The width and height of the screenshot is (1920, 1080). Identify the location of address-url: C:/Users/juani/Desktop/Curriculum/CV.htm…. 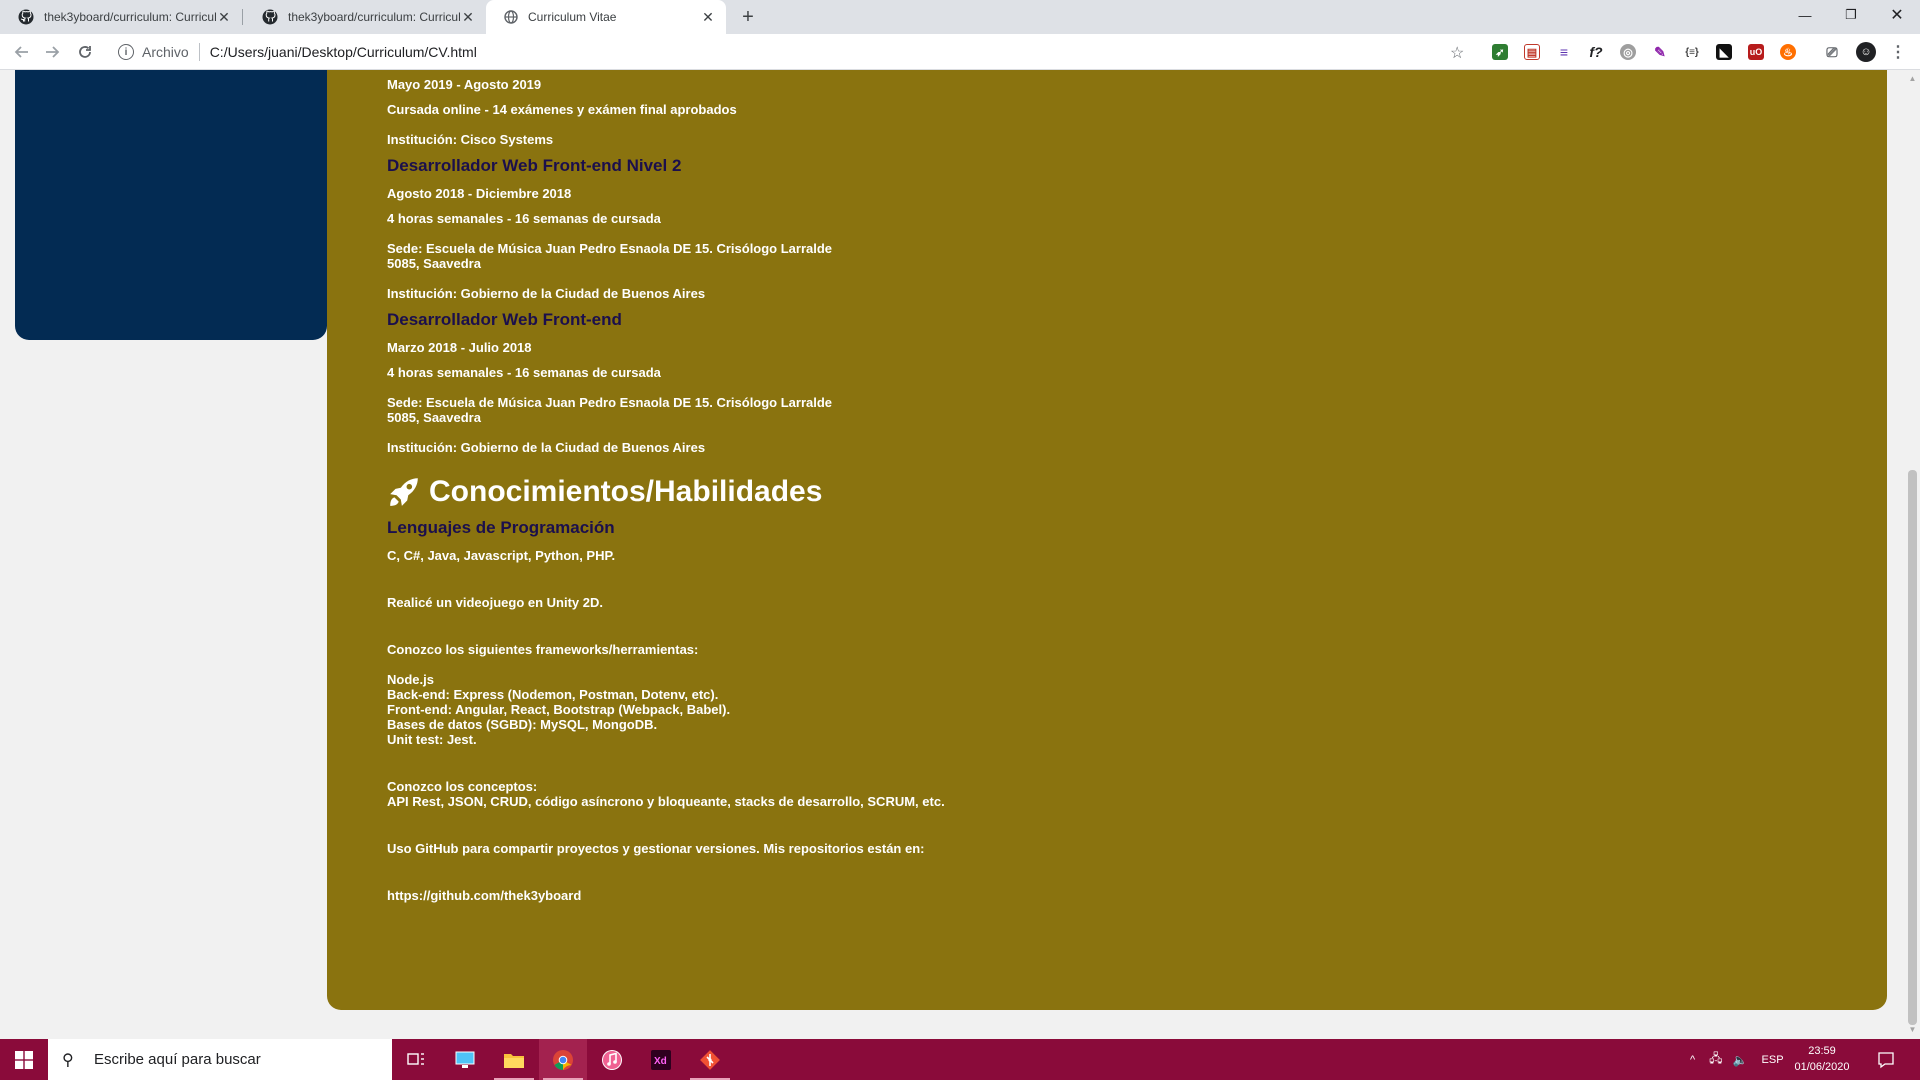
(343, 52).